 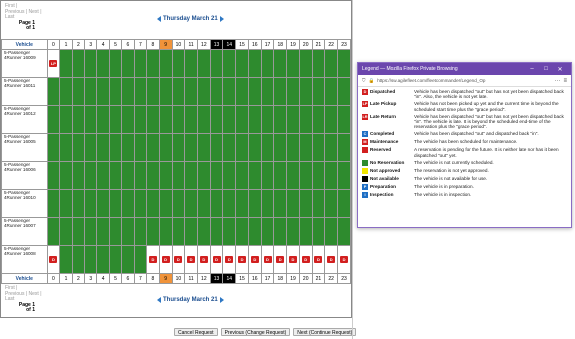 I want to click on more-icon: ···, so click(x=557, y=81).